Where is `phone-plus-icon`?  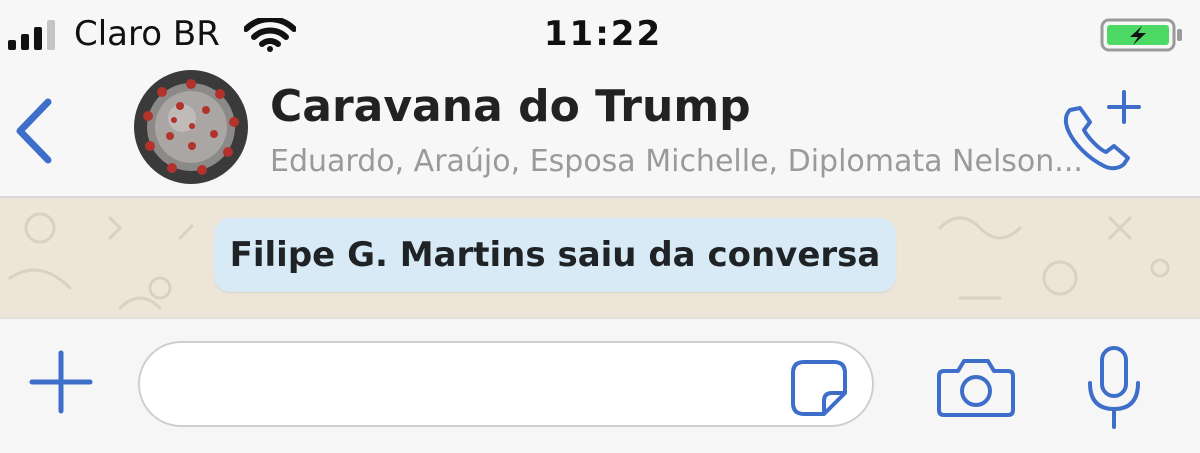 phone-plus-icon is located at coordinates (1101, 133).